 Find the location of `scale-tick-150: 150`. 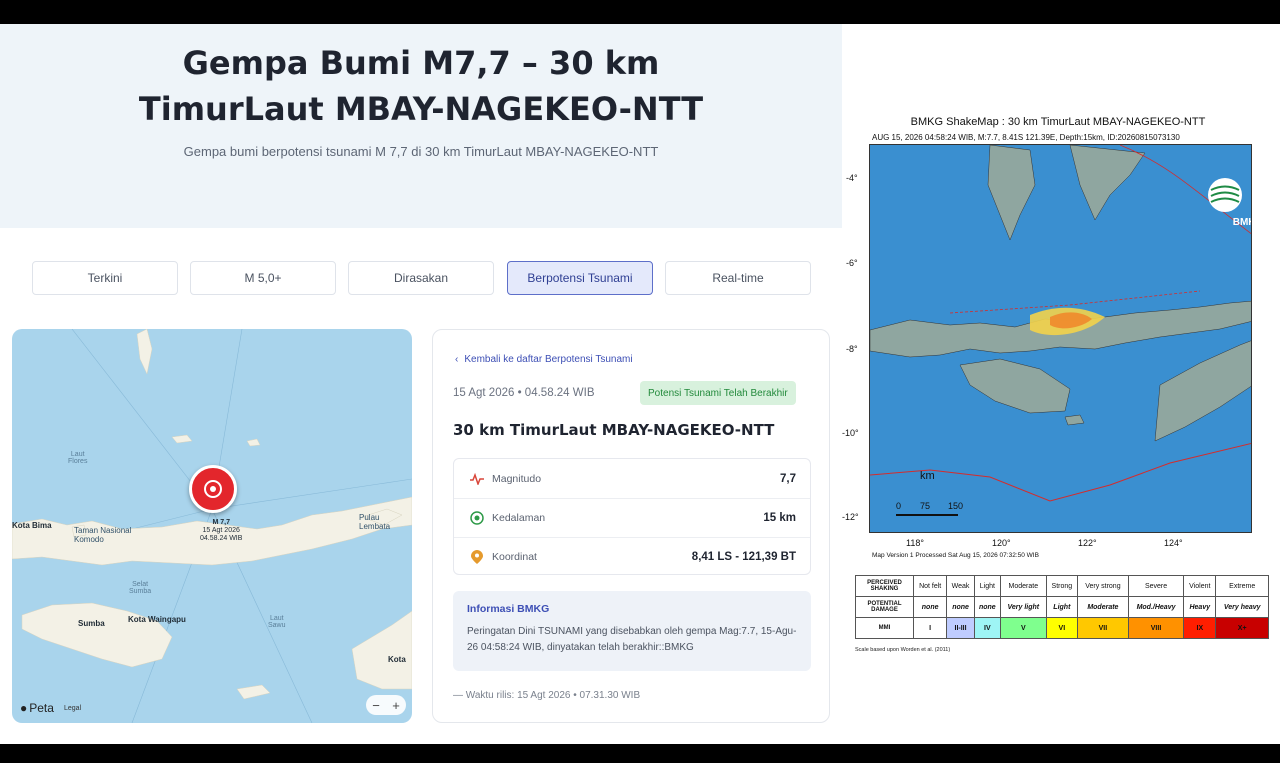

scale-tick-150: 150 is located at coordinates (956, 506).